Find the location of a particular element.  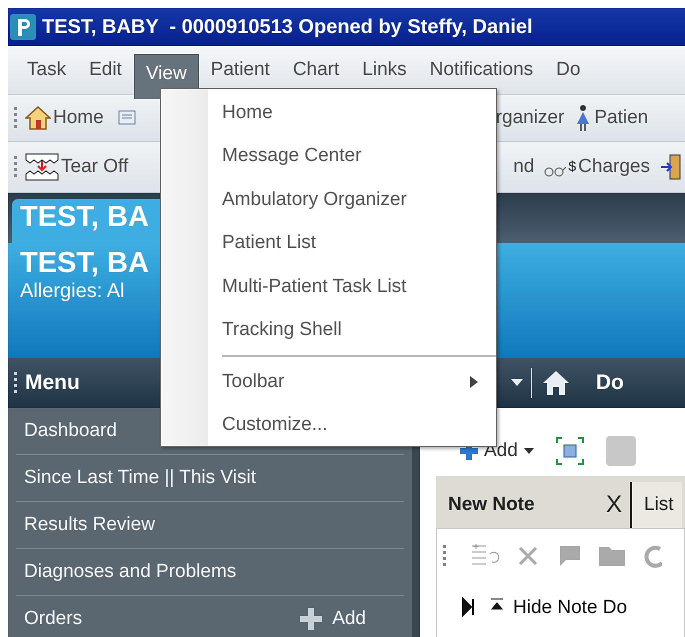

allergies-text: Allergies: Al is located at coordinates (72, 291).